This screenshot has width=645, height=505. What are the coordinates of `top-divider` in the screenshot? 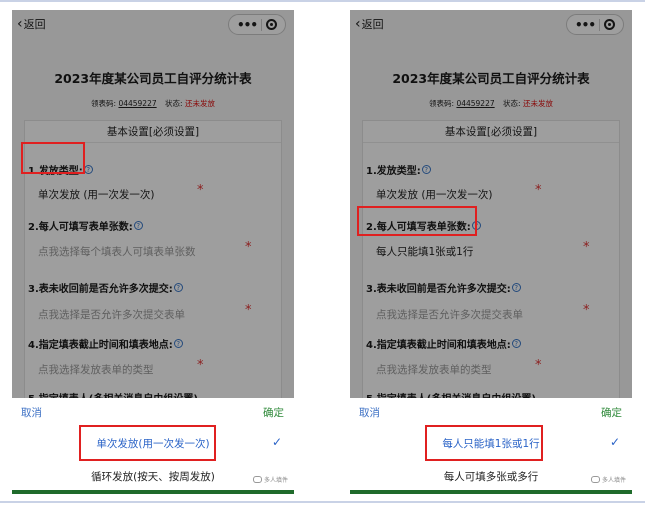 It's located at (322, 1).